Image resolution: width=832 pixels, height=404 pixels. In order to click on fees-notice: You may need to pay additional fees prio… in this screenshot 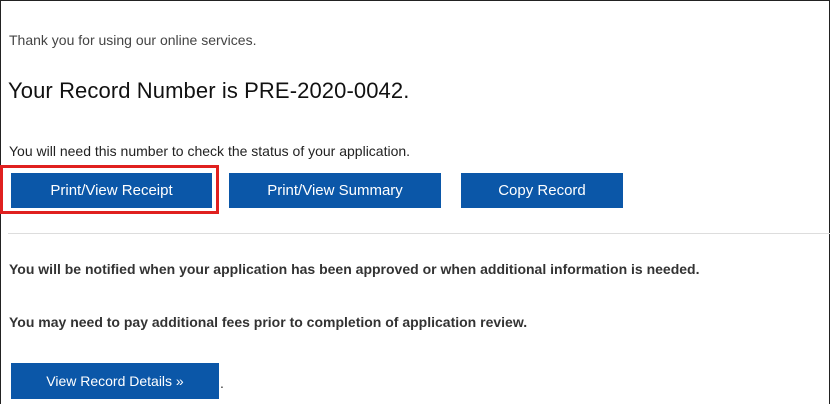, I will do `click(268, 322)`.